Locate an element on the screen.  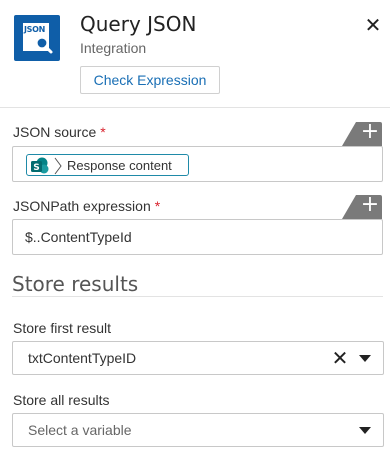
jsonpath-input: $..ContentTypeId is located at coordinates (197, 237).